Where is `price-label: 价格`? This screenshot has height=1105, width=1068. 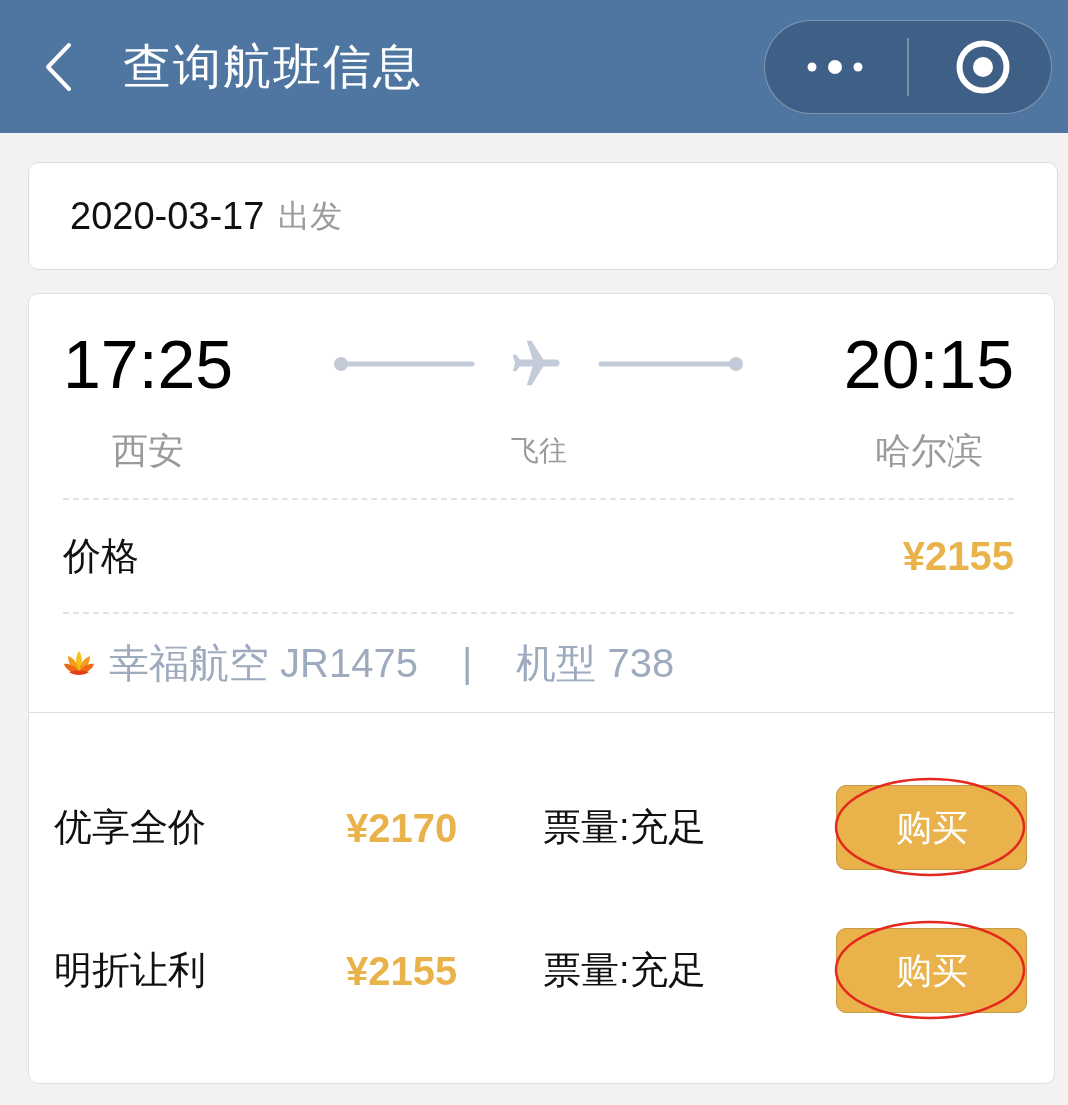
price-label: 价格 is located at coordinates (101, 556).